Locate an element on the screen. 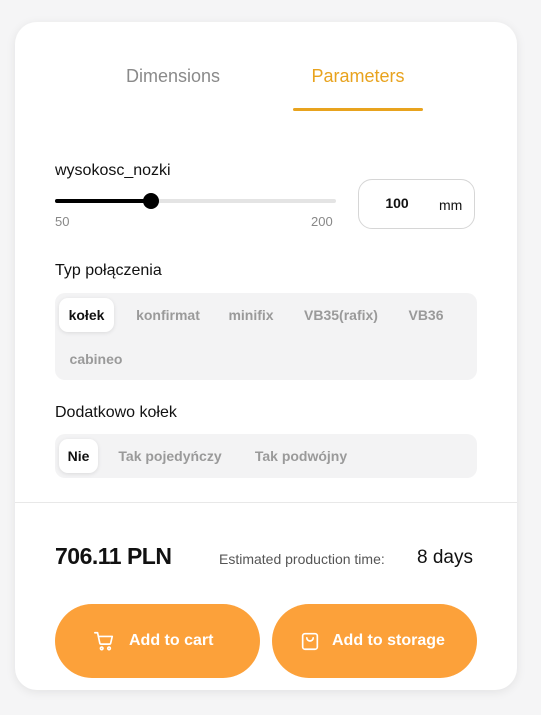 The width and height of the screenshot is (541, 715). extra-dowel-label: Dodatkowo kołek is located at coordinates (116, 412).